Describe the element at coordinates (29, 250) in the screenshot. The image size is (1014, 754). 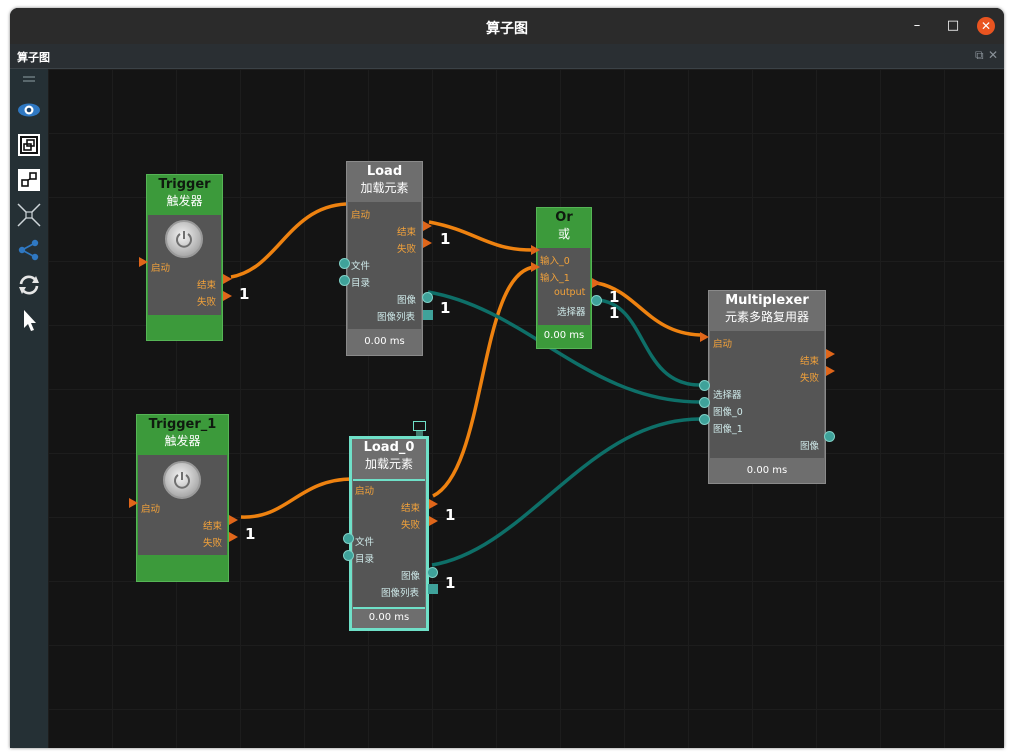
I see `graph-share-icon` at that location.